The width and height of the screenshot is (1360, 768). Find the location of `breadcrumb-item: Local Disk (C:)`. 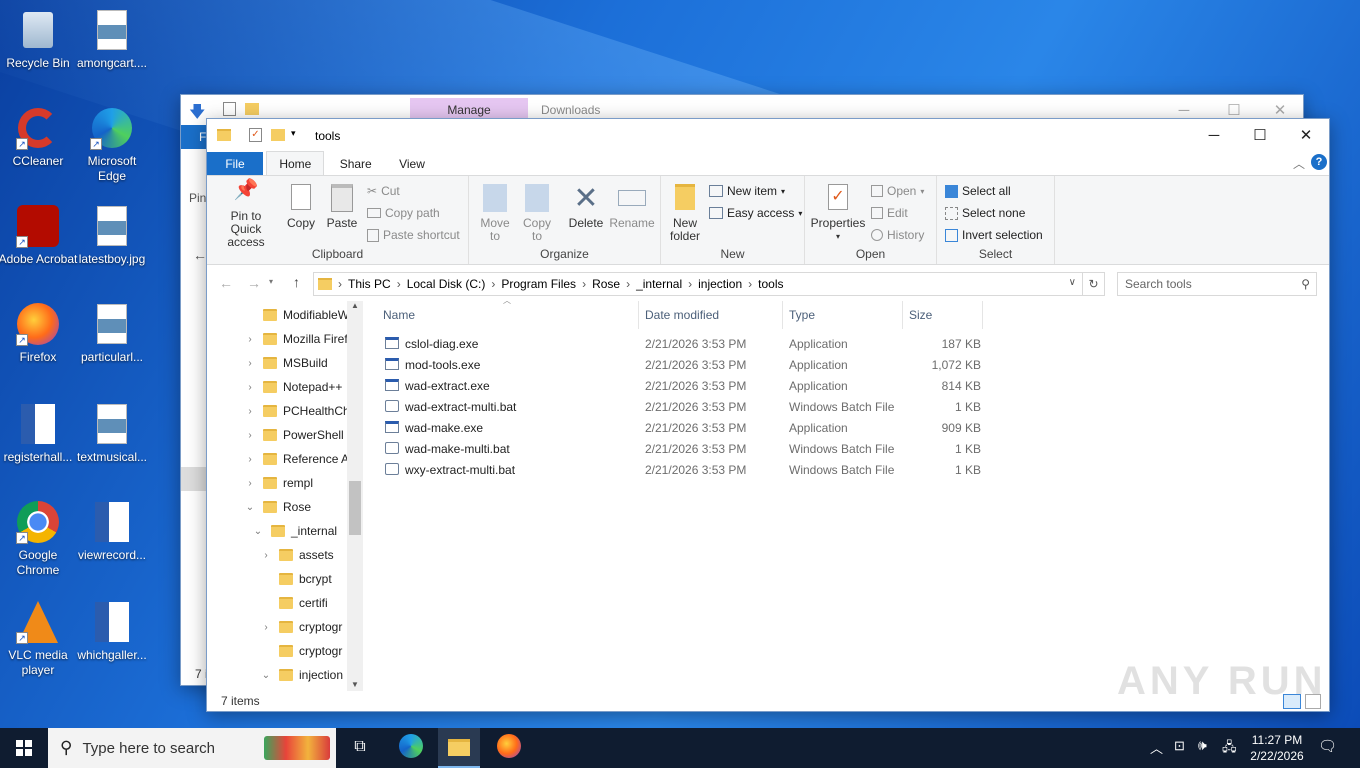

breadcrumb-item: Local Disk (C:) is located at coordinates (446, 284).